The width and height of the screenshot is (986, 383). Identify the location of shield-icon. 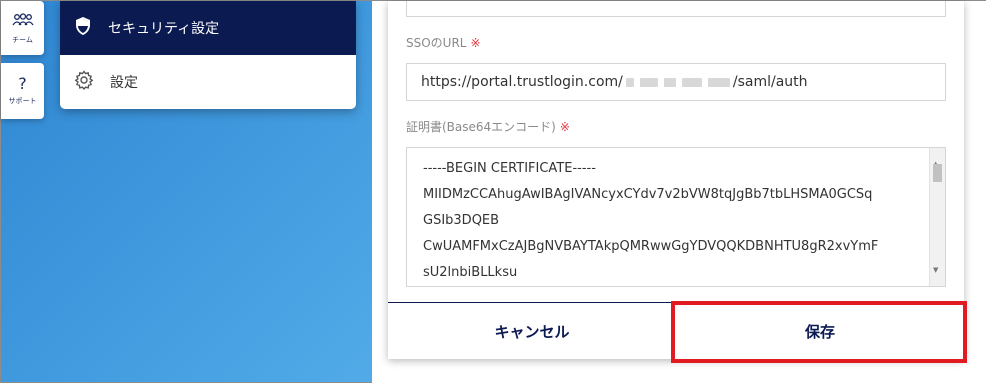
(83, 28).